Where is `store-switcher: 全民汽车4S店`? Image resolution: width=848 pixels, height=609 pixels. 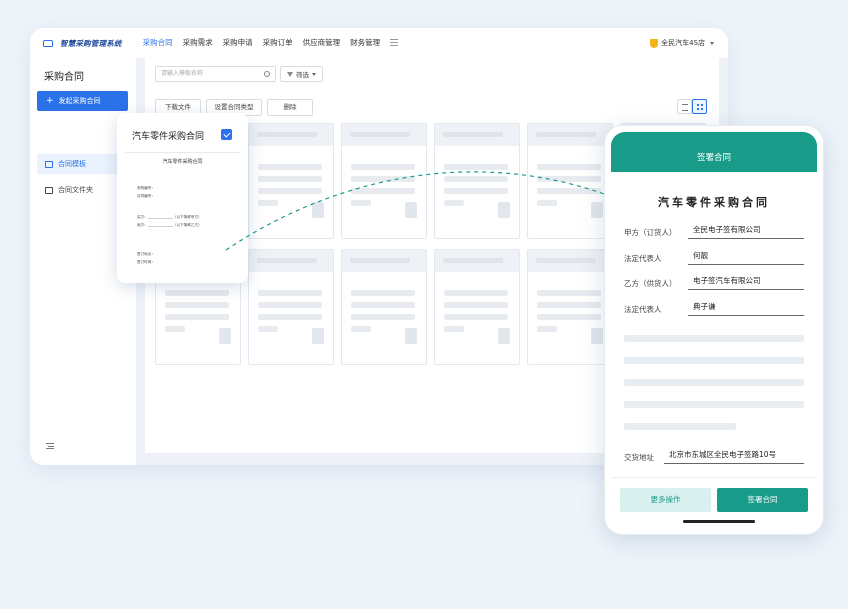 store-switcher: 全民汽车4S店 is located at coordinates (682, 43).